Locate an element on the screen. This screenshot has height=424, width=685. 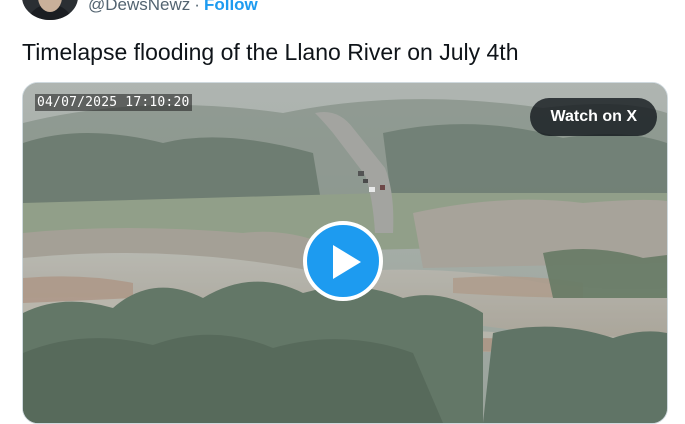
play-button is located at coordinates (343, 261).